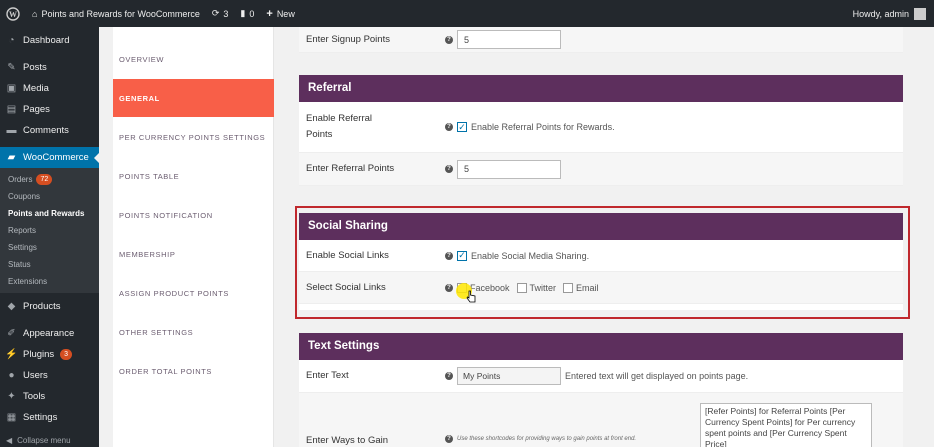 The image size is (934, 447). I want to click on tab-points-notification: POINTS NOTIFICATION, so click(193, 215).